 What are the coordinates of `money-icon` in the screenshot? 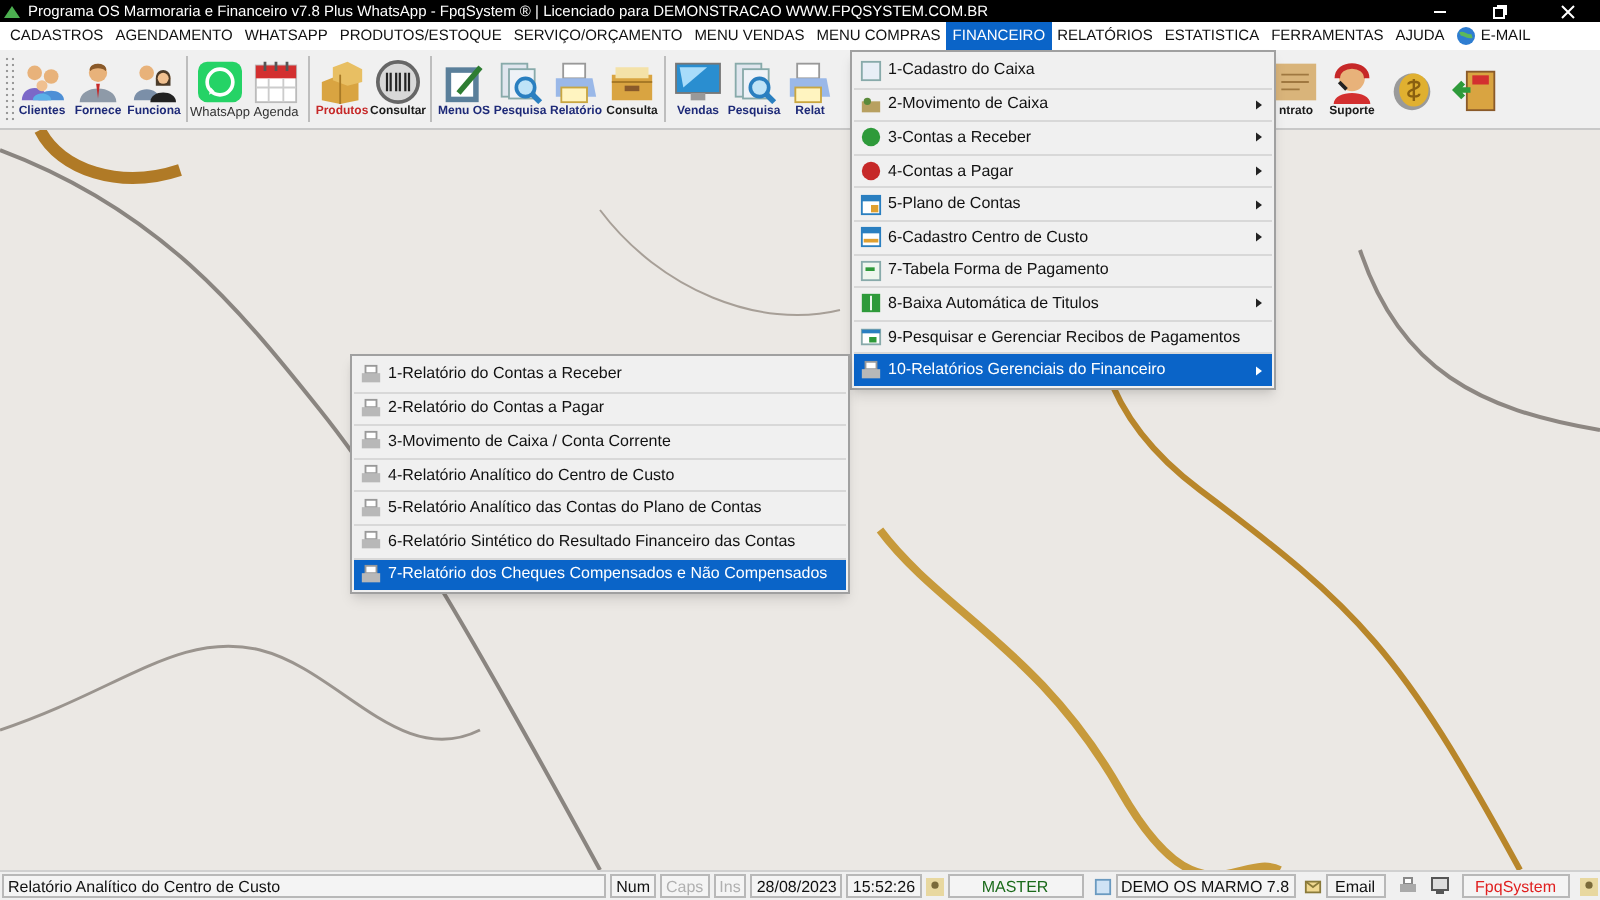 It's located at (871, 303).